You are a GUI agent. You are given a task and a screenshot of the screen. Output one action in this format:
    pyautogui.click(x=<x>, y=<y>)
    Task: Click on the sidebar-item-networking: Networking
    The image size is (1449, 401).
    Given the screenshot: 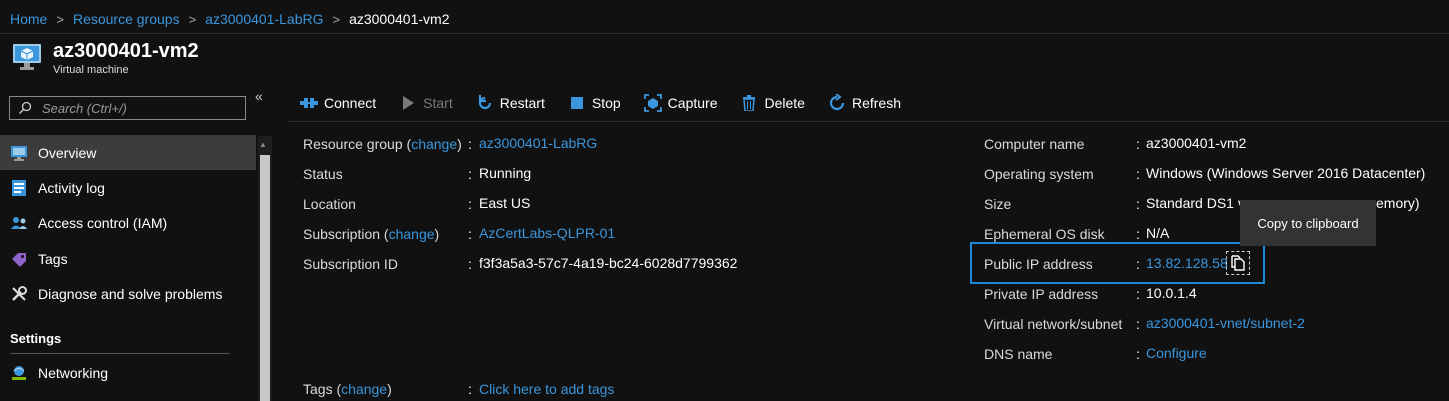 What is the action you would take?
    pyautogui.click(x=128, y=372)
    